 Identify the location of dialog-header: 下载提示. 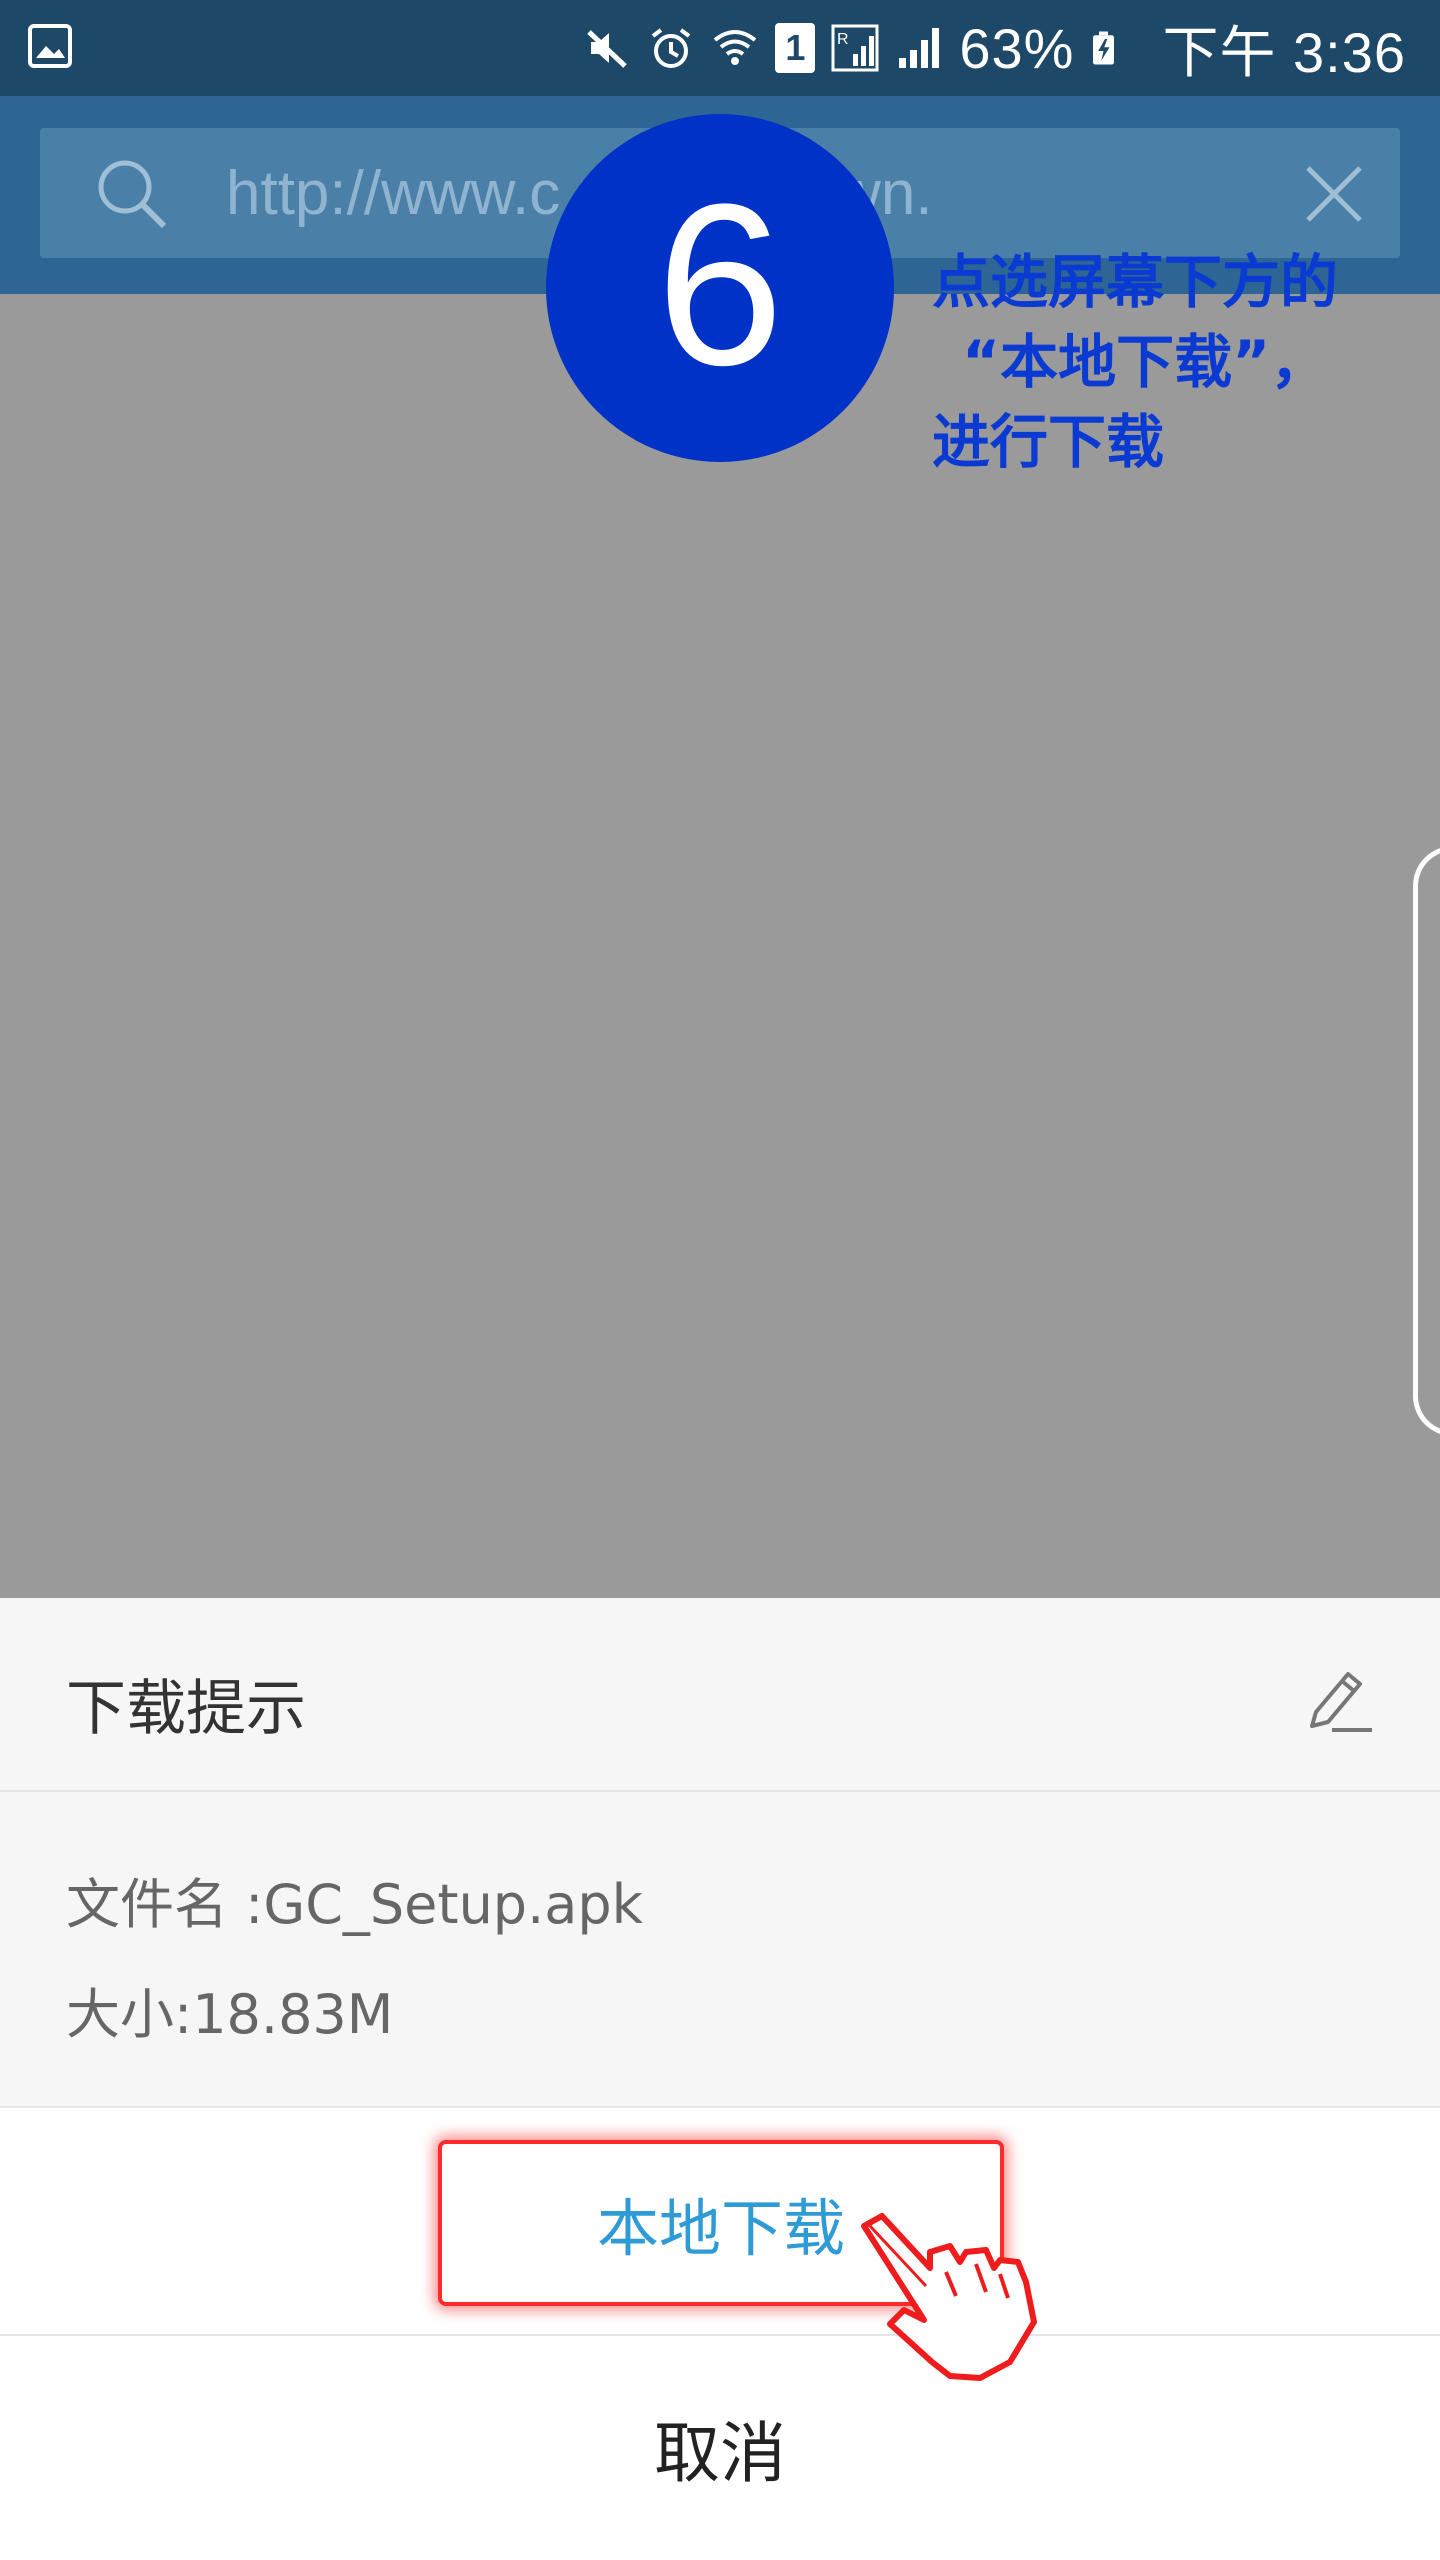
(720, 1695).